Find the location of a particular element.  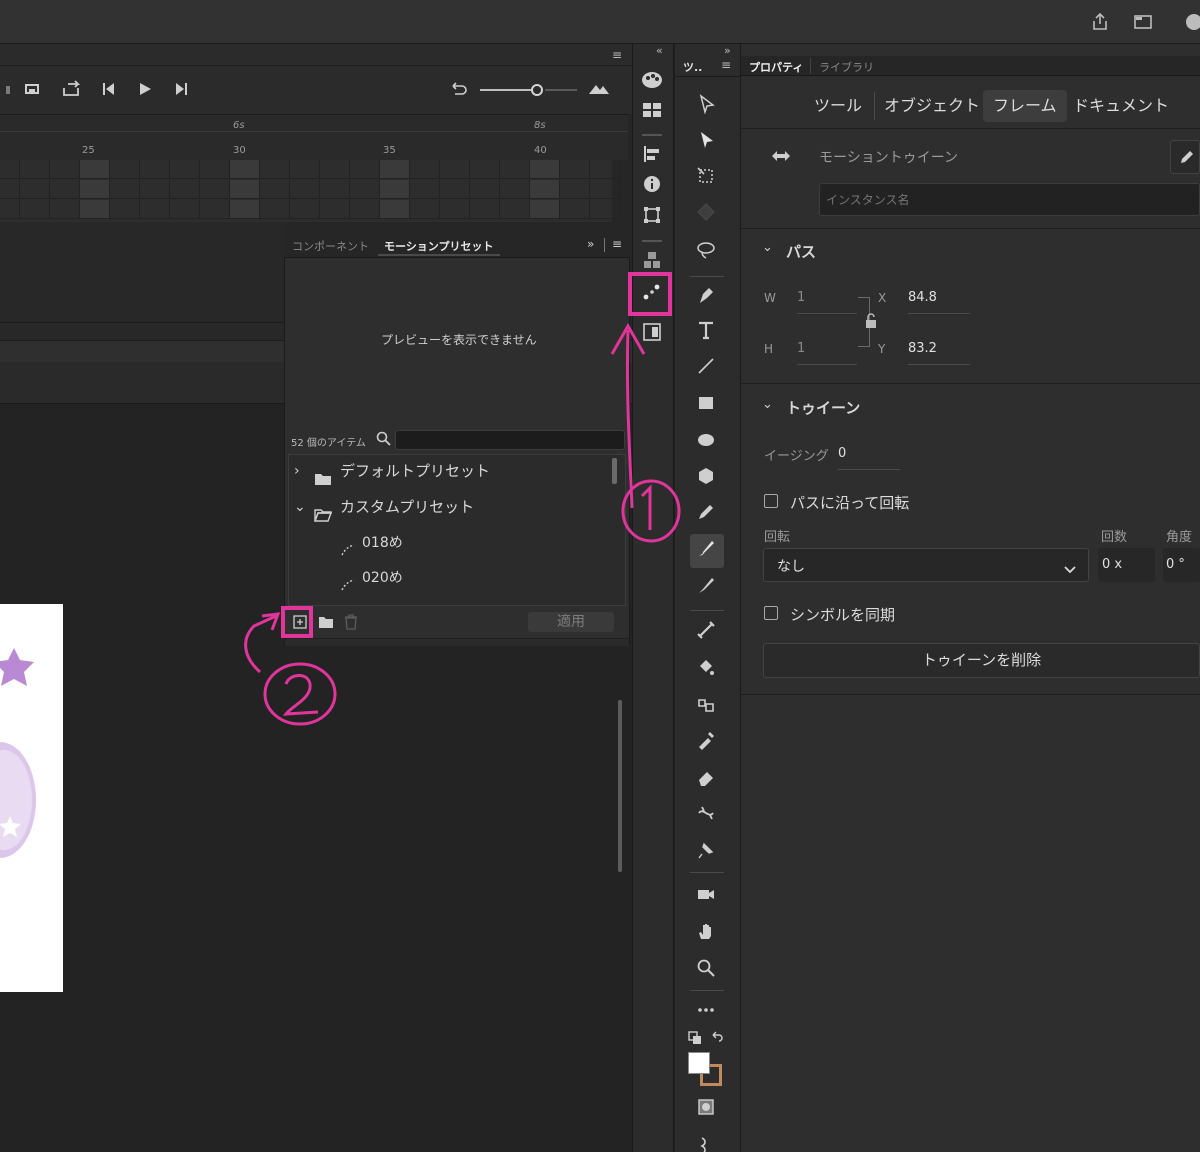

tab-components: コンポーネント is located at coordinates (330, 246).